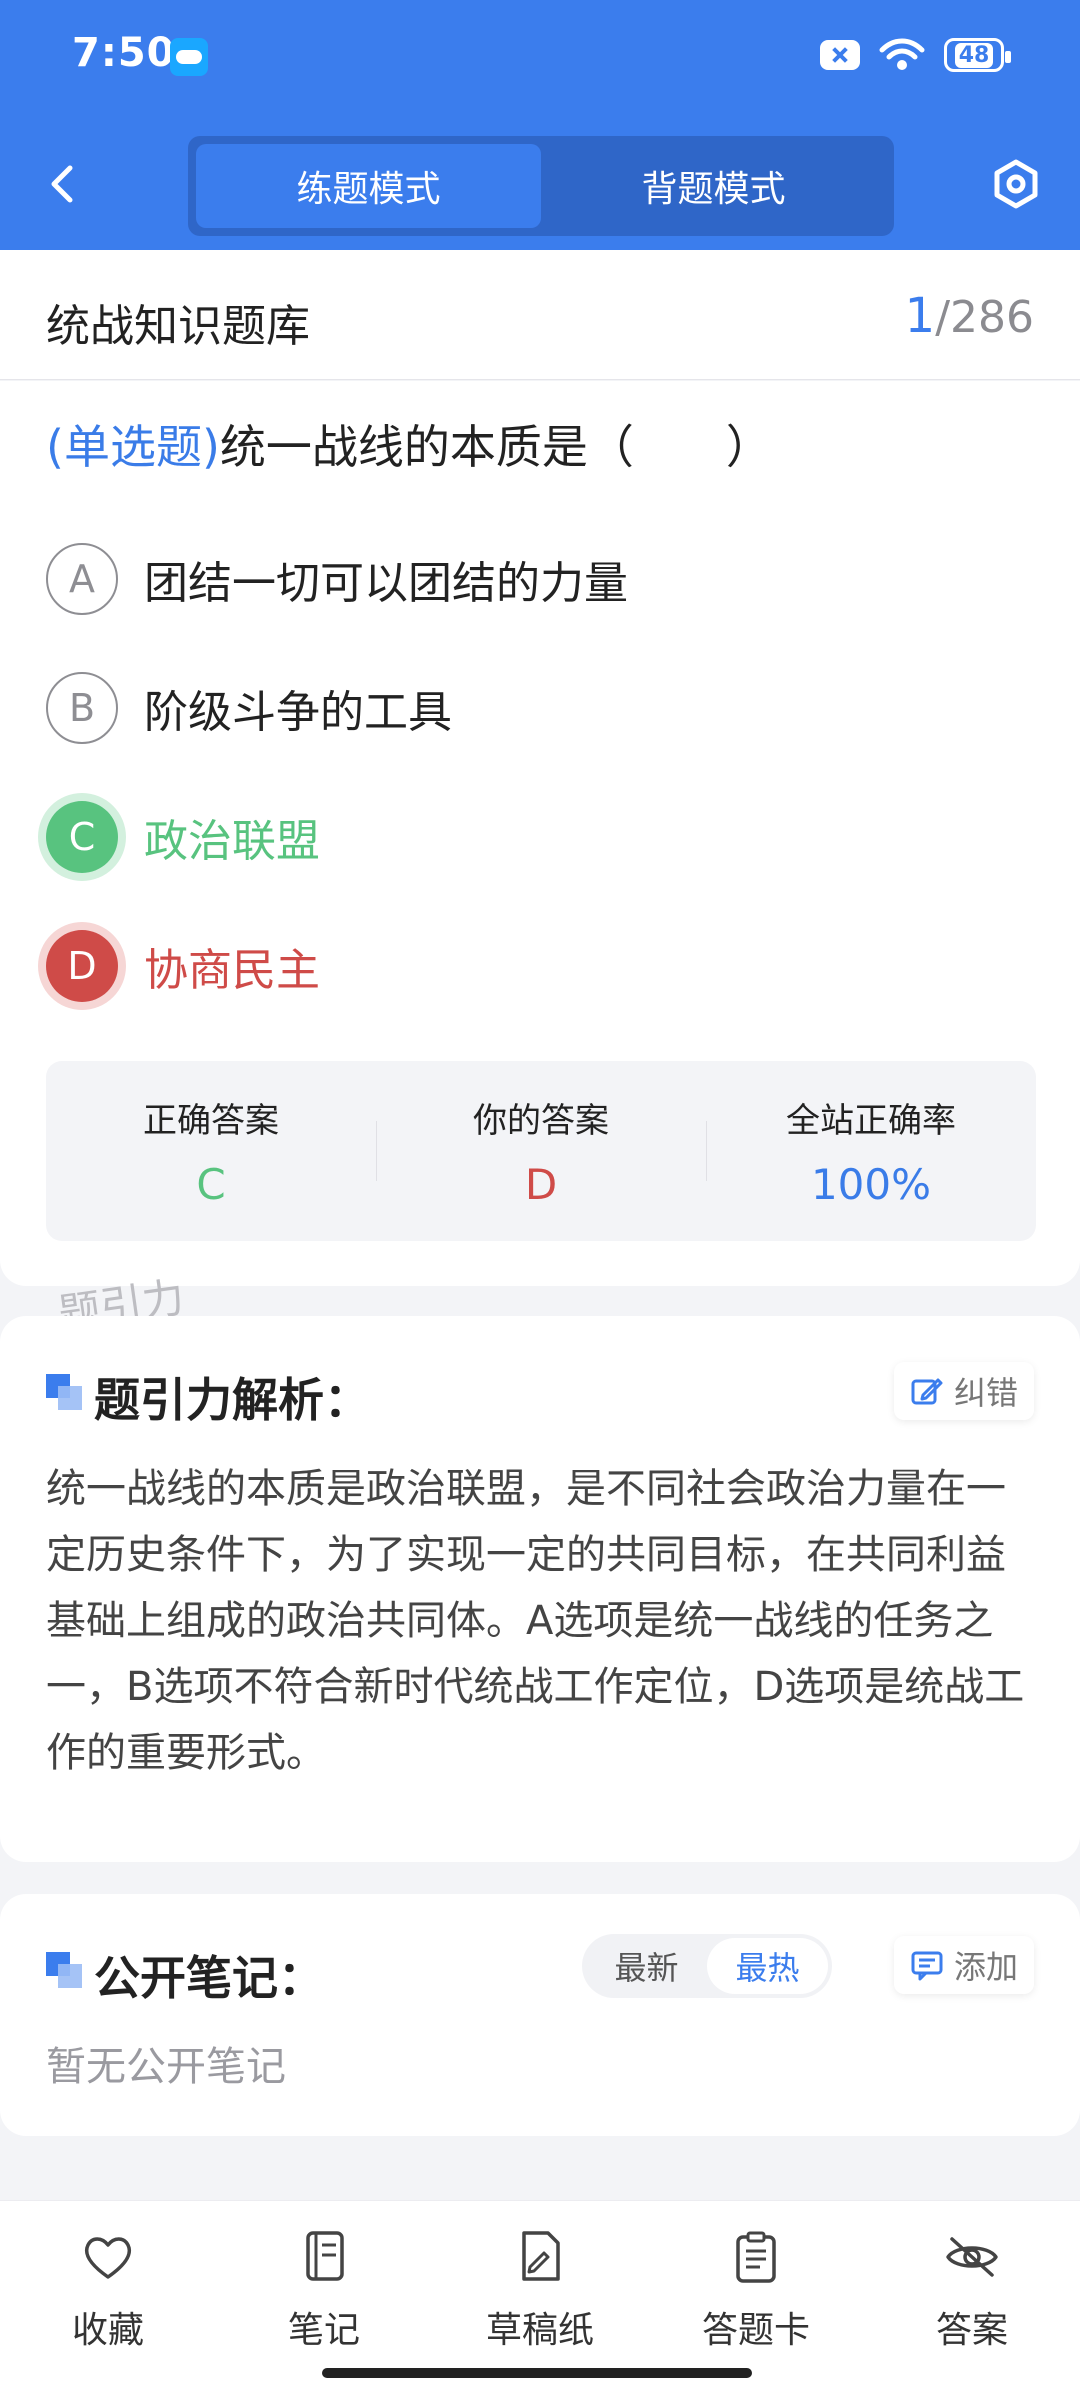  I want to click on notification-x-icon, so click(840, 55).